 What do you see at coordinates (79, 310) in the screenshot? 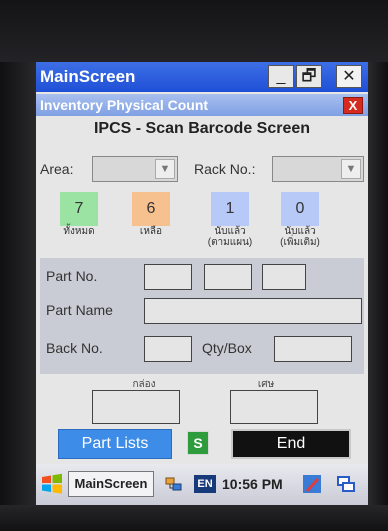
I see `part-name-label: Part Name` at bounding box center [79, 310].